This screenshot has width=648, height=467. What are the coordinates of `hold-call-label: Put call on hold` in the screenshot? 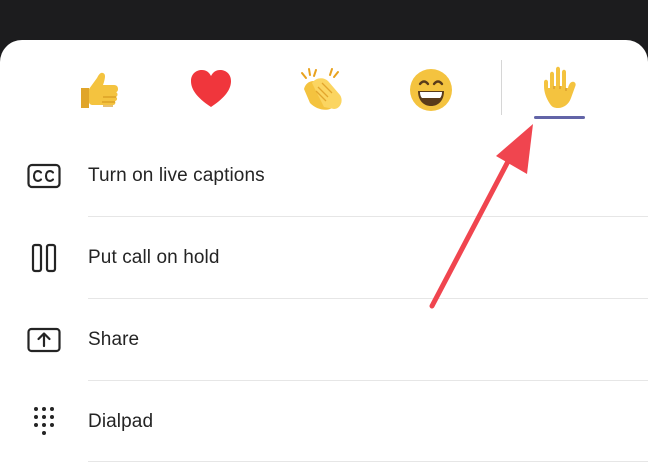 It's located at (154, 257).